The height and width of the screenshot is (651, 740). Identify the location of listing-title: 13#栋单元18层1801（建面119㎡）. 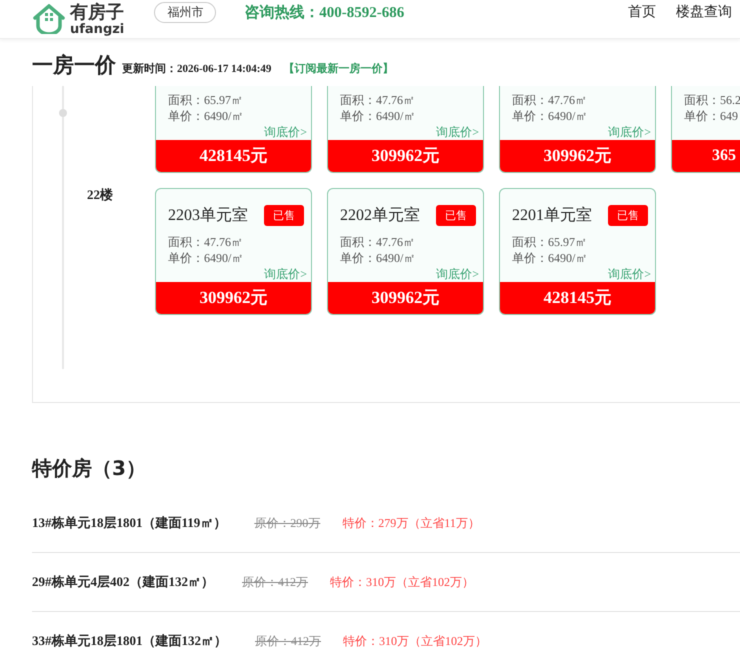
(129, 523).